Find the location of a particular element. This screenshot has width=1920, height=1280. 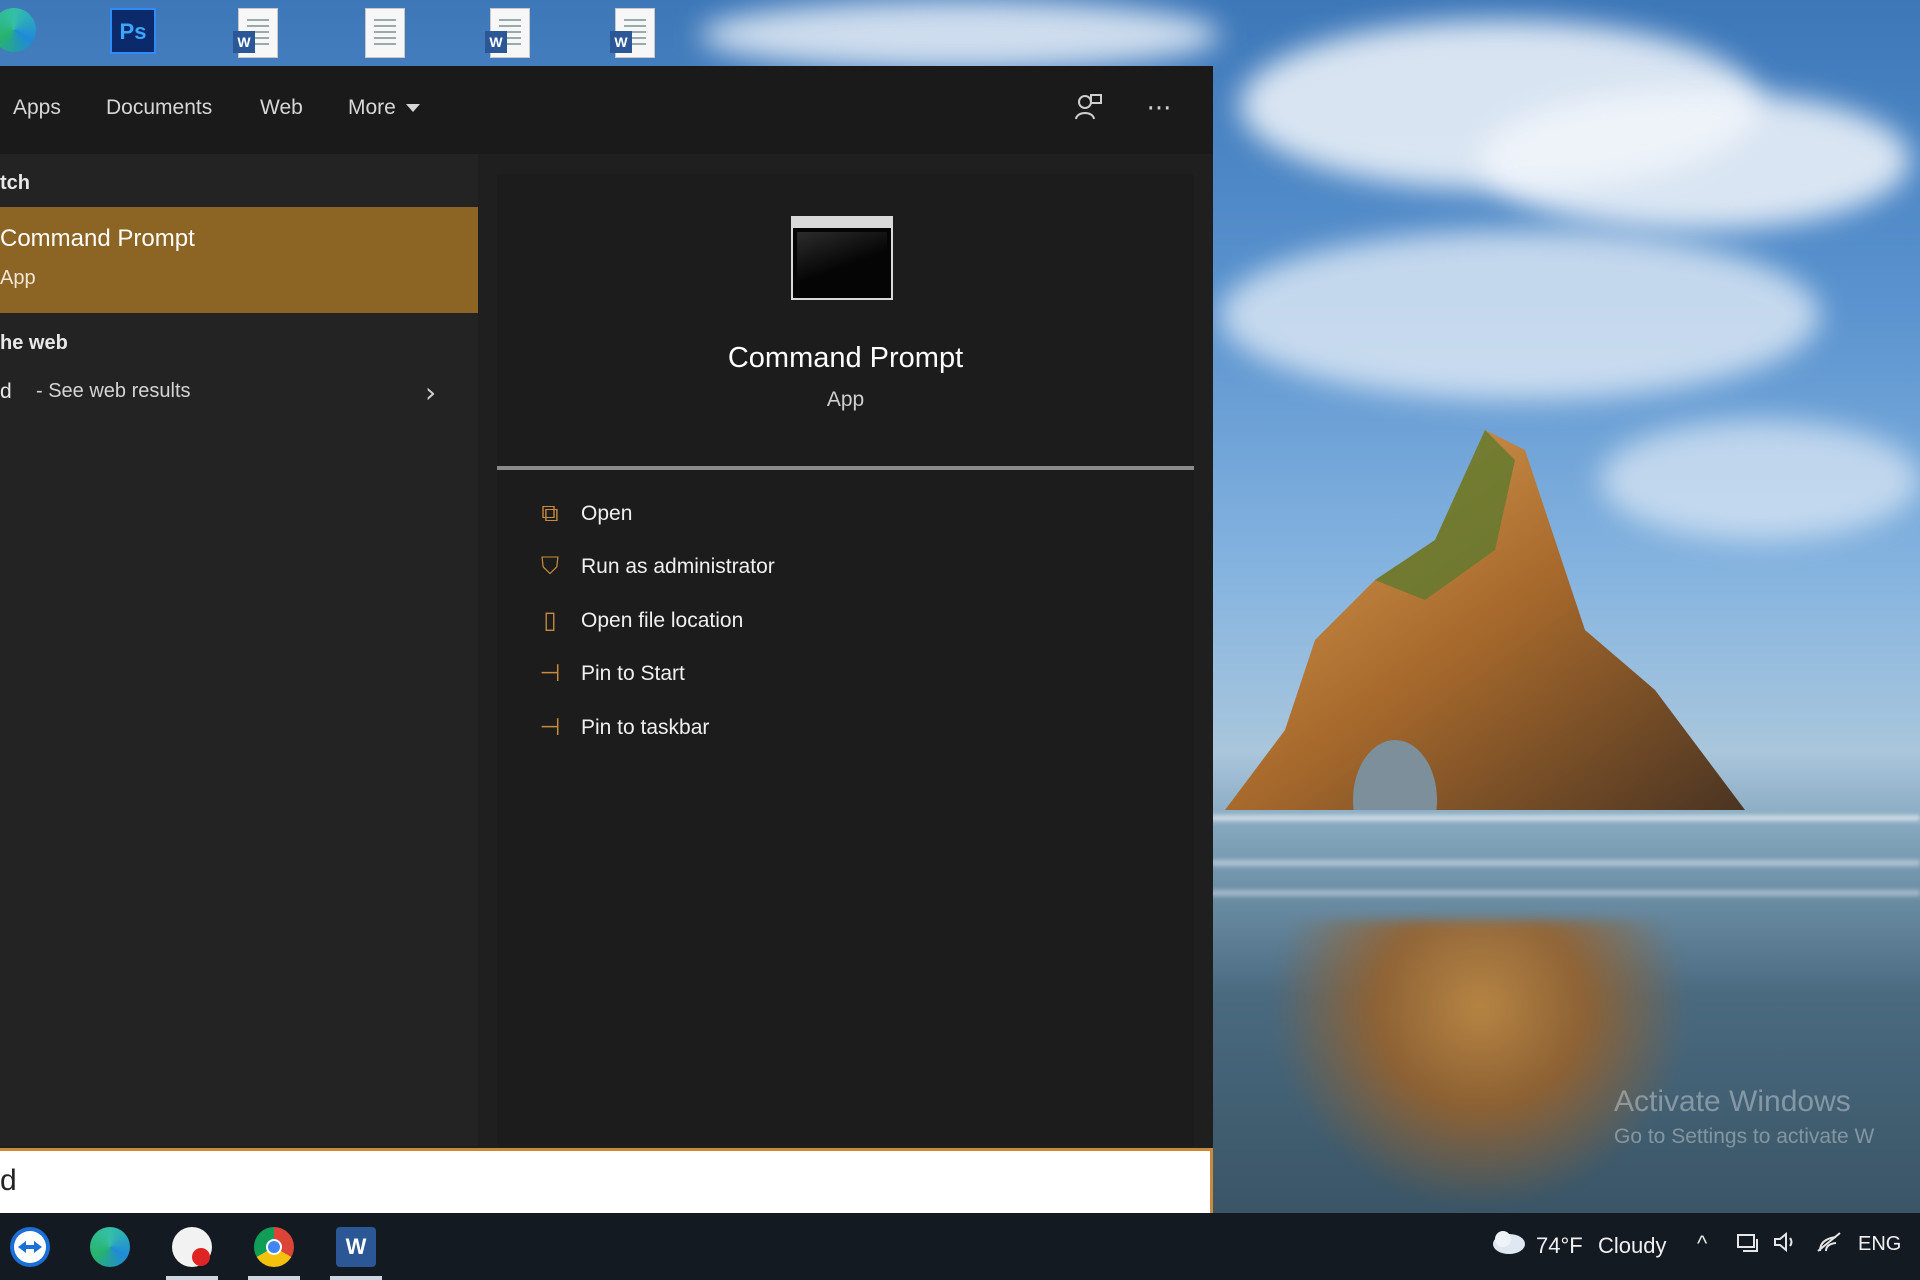

open-icon: ⧉ is located at coordinates (550, 513).